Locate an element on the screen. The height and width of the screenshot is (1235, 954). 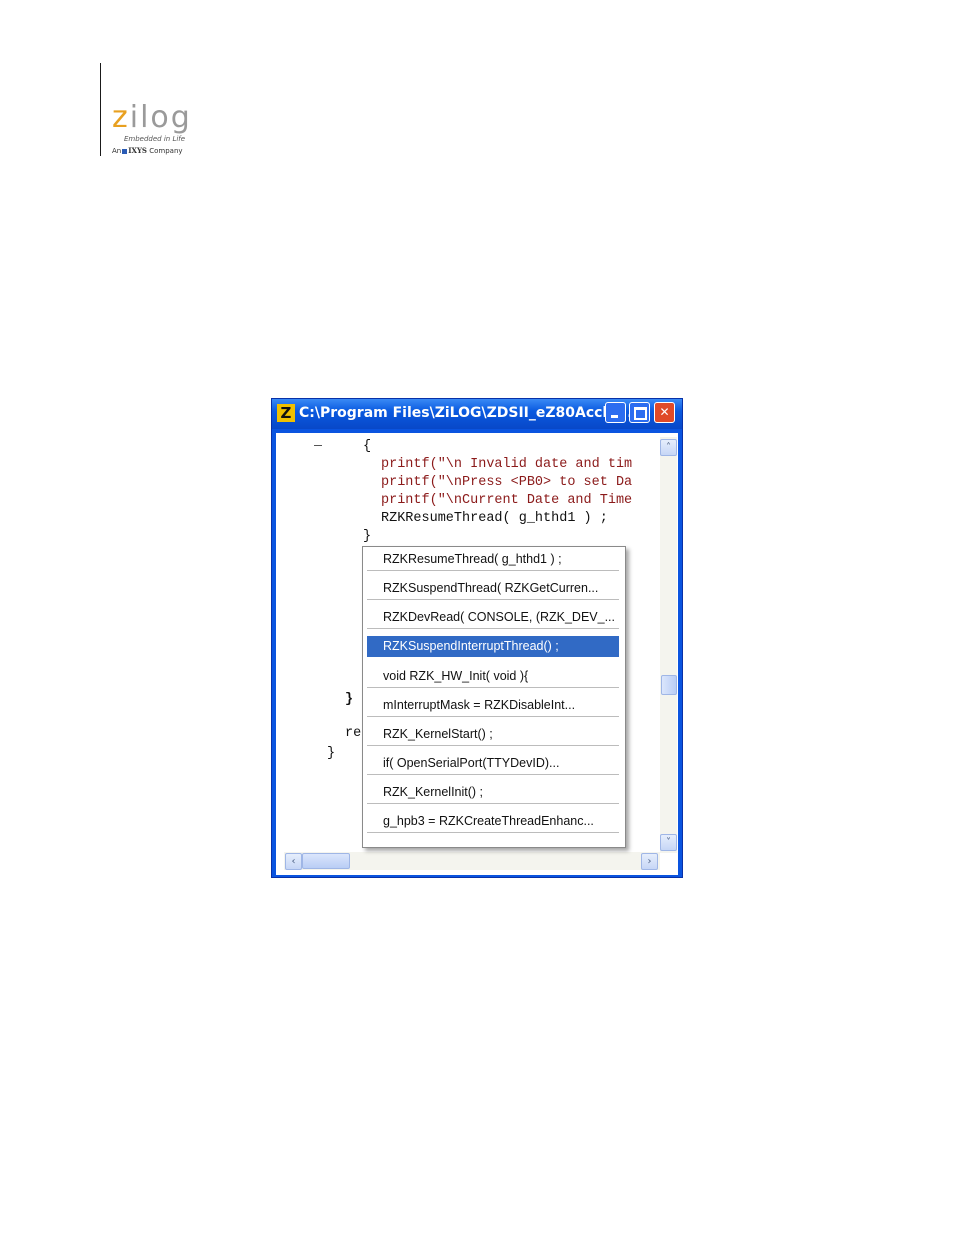
autocomplete-item: RZK_KernelStart() ; is located at coordinates (493, 734).